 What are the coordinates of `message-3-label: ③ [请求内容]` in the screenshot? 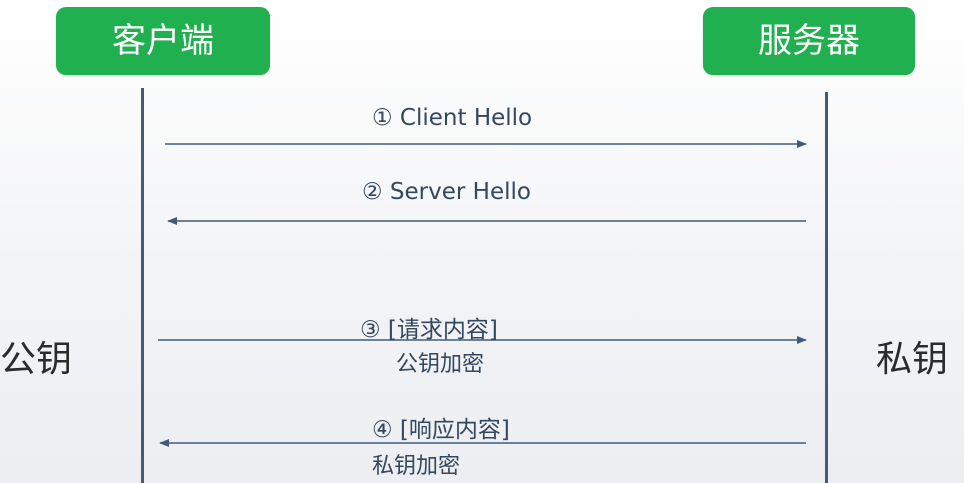 It's located at (429, 330).